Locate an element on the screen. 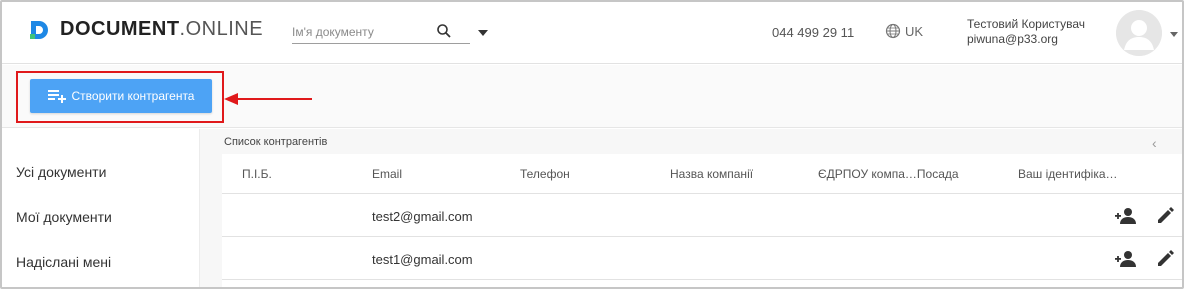 The image size is (1184, 289). cell-email: test2@gmail.com is located at coordinates (422, 216).